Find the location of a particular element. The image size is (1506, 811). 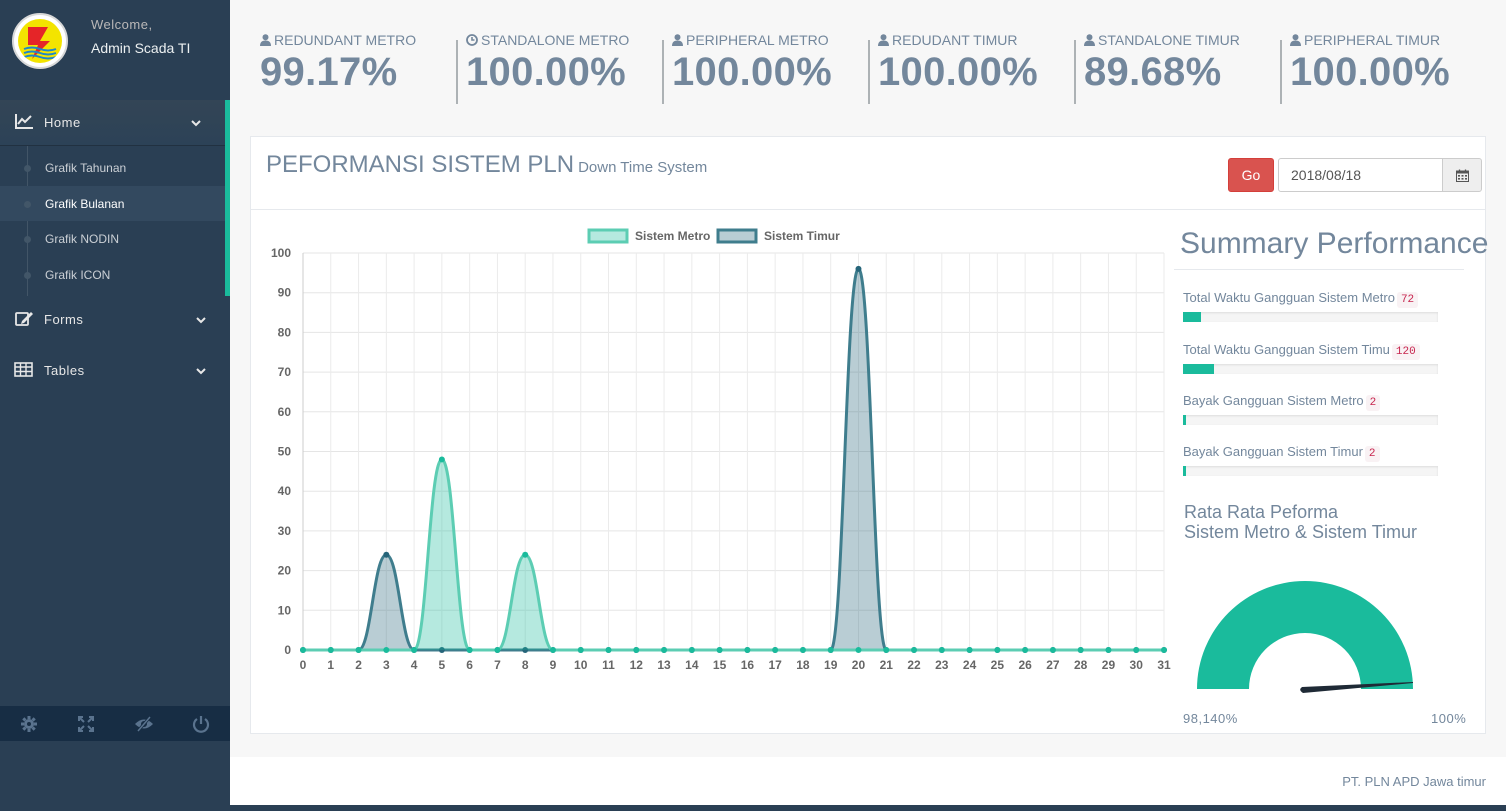

submenu-grafik-nodin: Grafik NODIN is located at coordinates (112, 239).